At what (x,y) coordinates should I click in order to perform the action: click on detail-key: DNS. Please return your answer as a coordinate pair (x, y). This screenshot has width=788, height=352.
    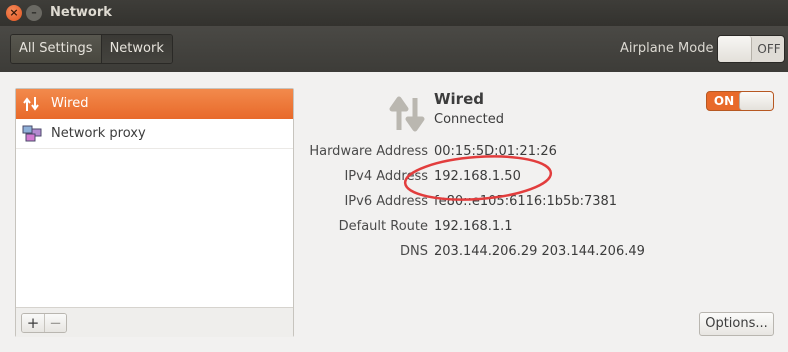
    Looking at the image, I should click on (414, 251).